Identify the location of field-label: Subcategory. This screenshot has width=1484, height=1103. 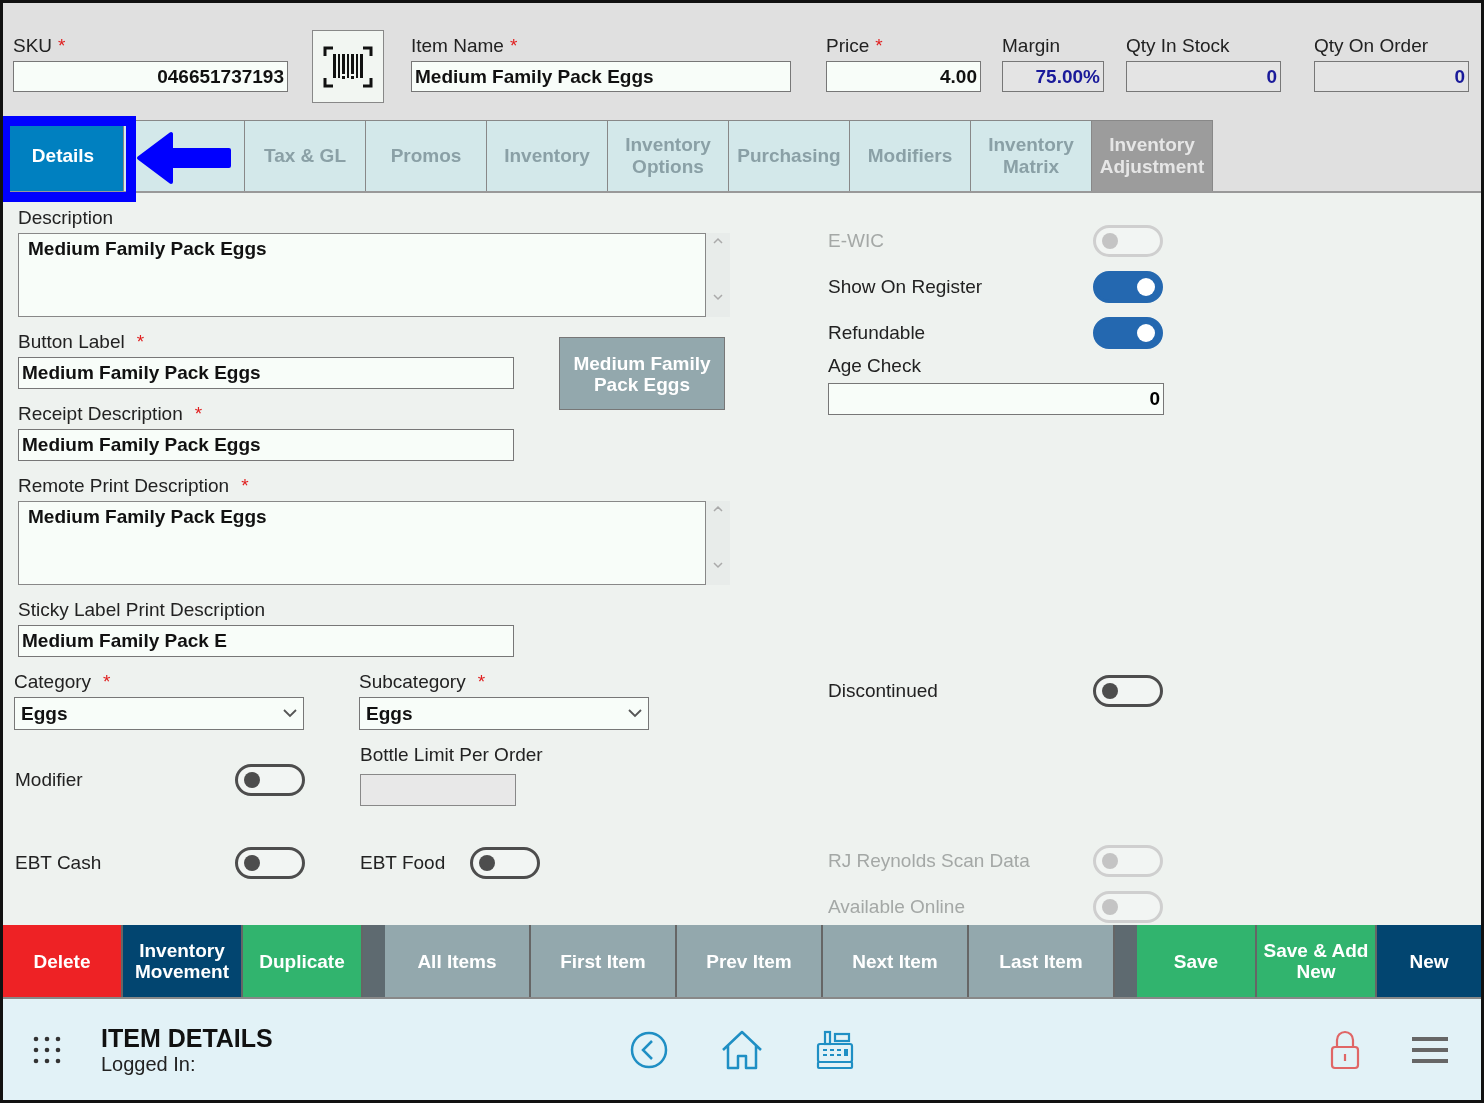
(412, 681).